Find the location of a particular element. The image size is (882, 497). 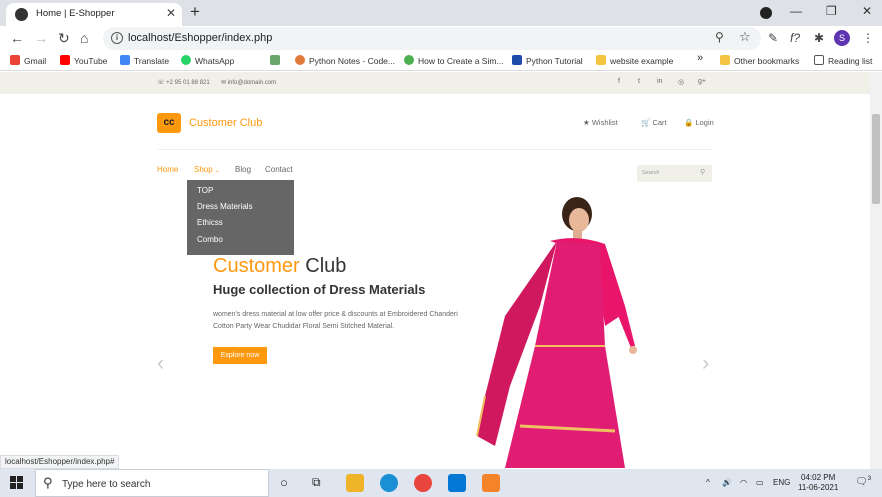

windows-start-icon is located at coordinates (16, 482).